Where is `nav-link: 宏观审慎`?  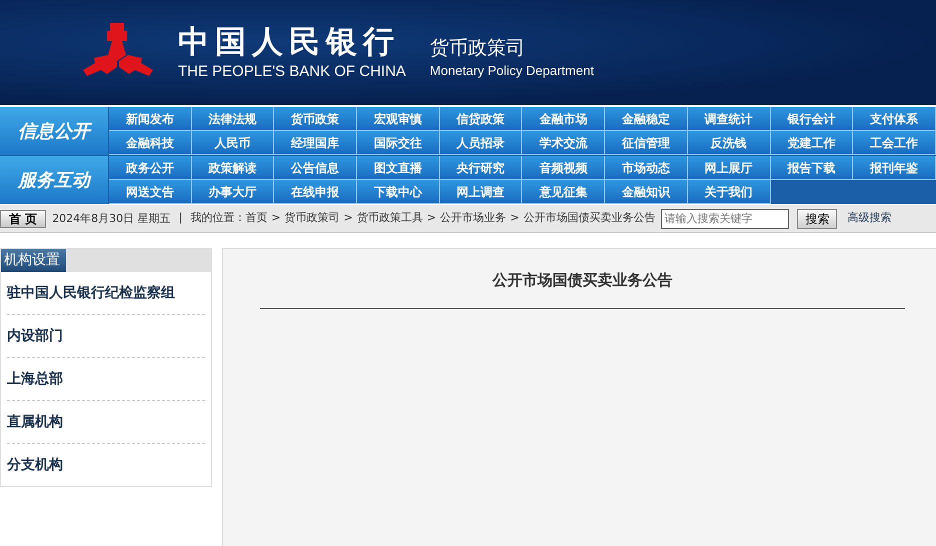 nav-link: 宏观审慎 is located at coordinates (398, 119).